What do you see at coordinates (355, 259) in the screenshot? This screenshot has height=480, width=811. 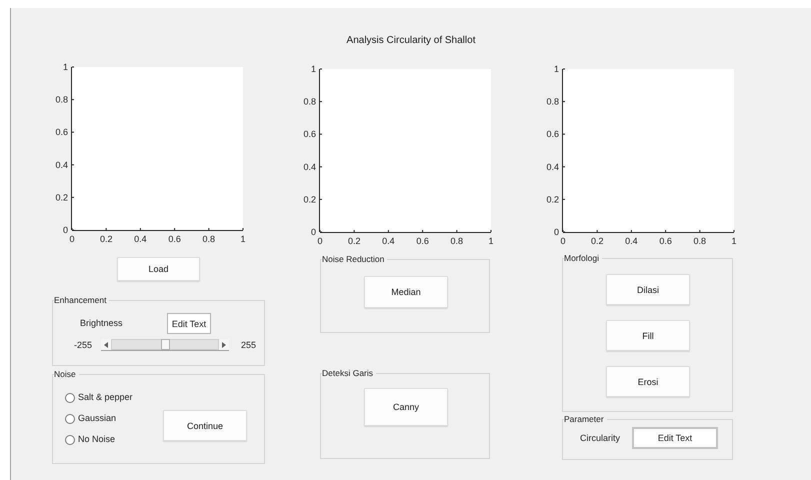 I see `panel-title: Noise Reduction` at bounding box center [355, 259].